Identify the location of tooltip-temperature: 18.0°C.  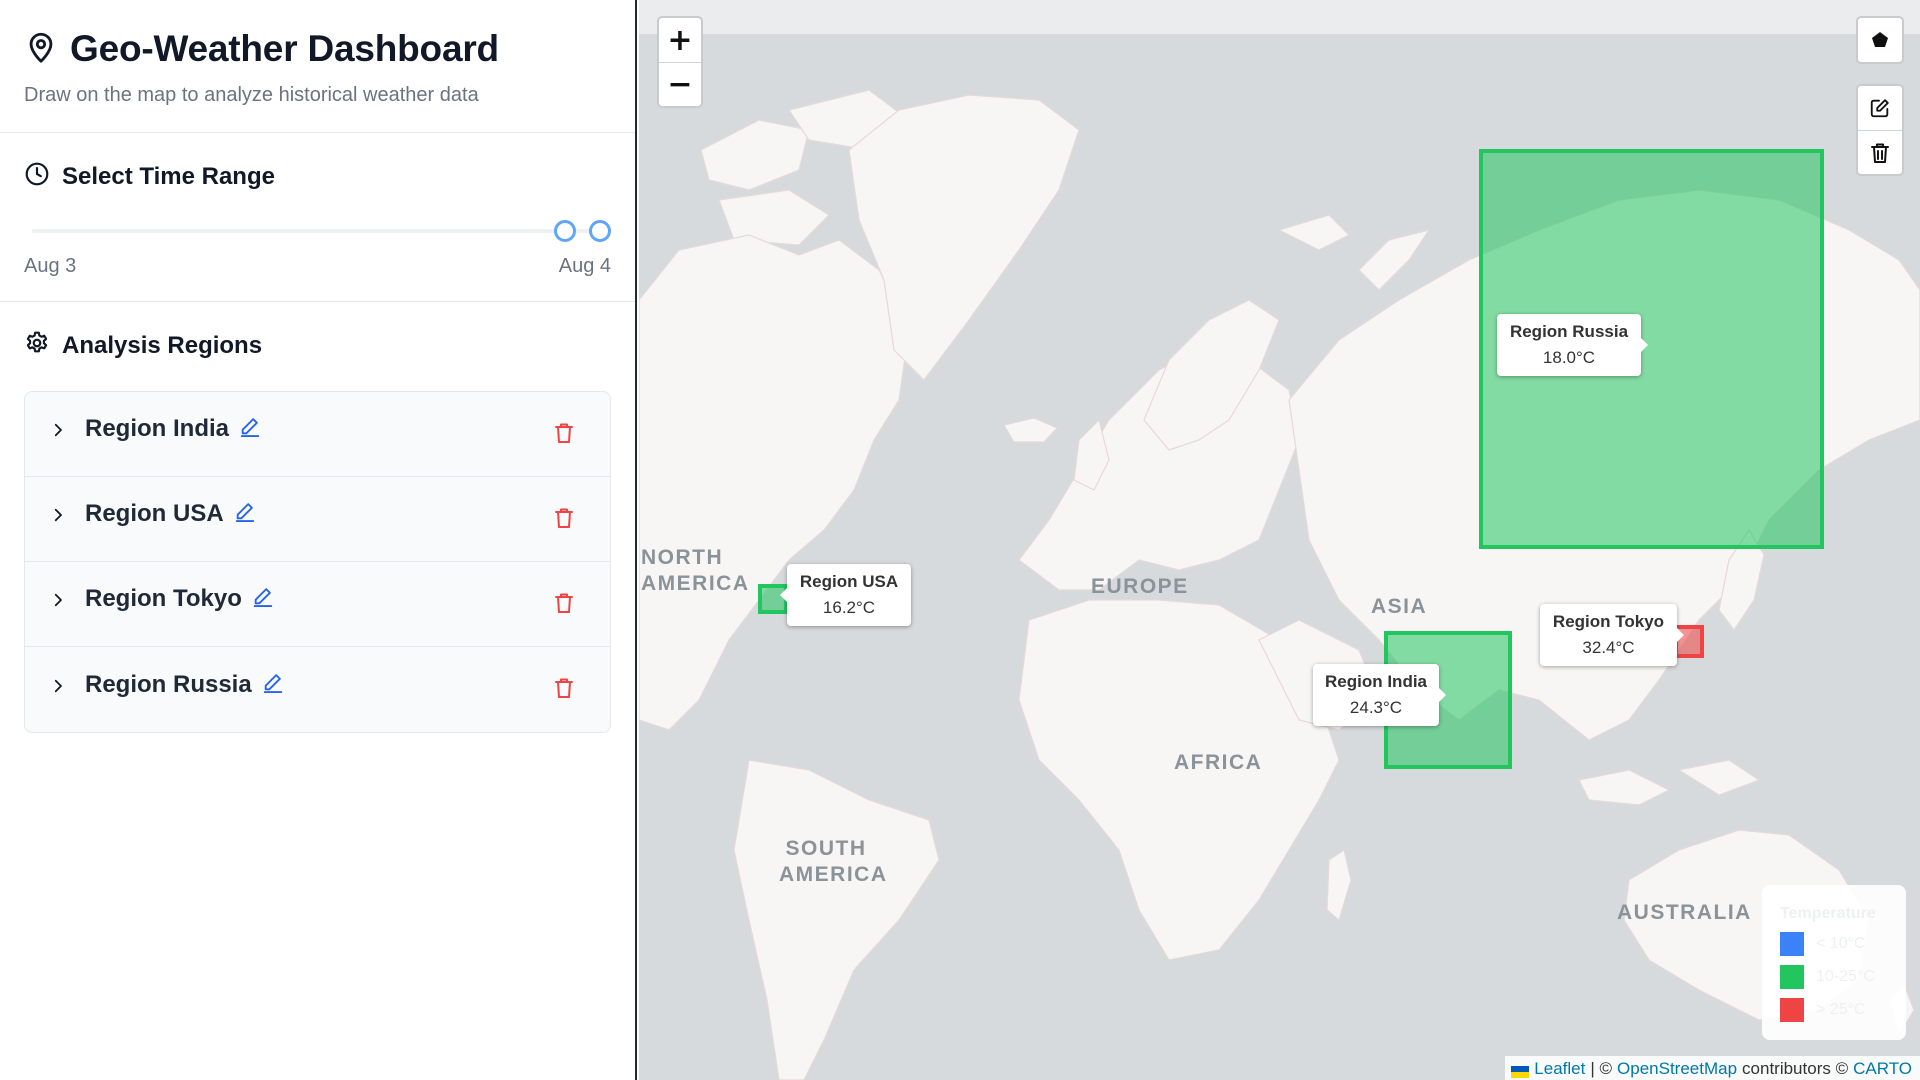
(1569, 357).